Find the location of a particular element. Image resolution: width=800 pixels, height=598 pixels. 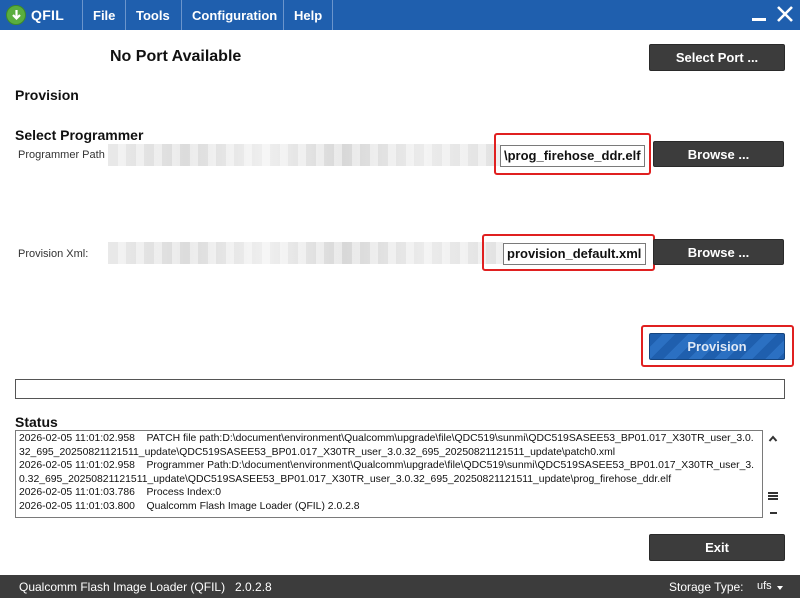

programmer-path-highlight is located at coordinates (572, 154).